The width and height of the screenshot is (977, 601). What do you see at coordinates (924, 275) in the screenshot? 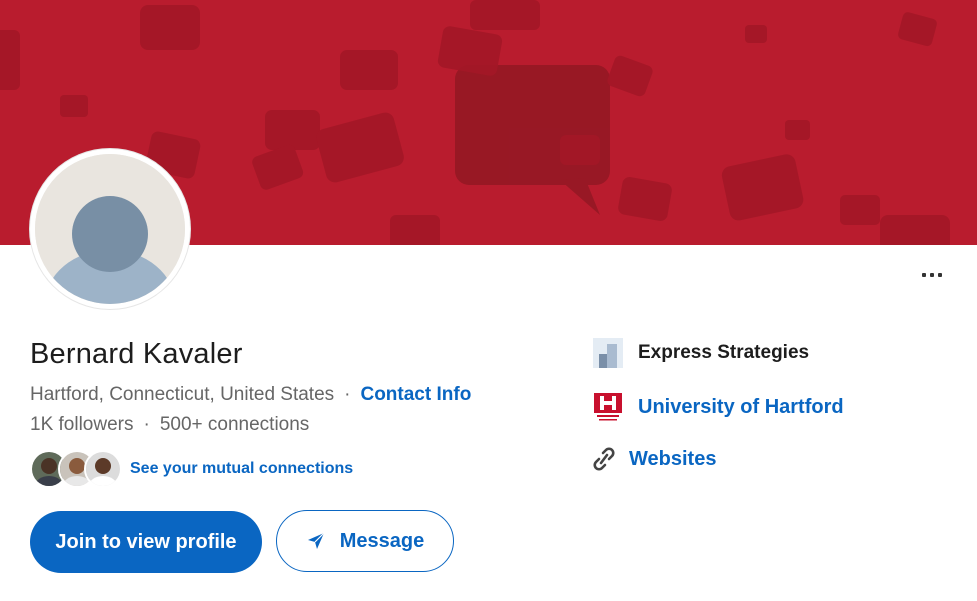
I see `more-options-icon` at bounding box center [924, 275].